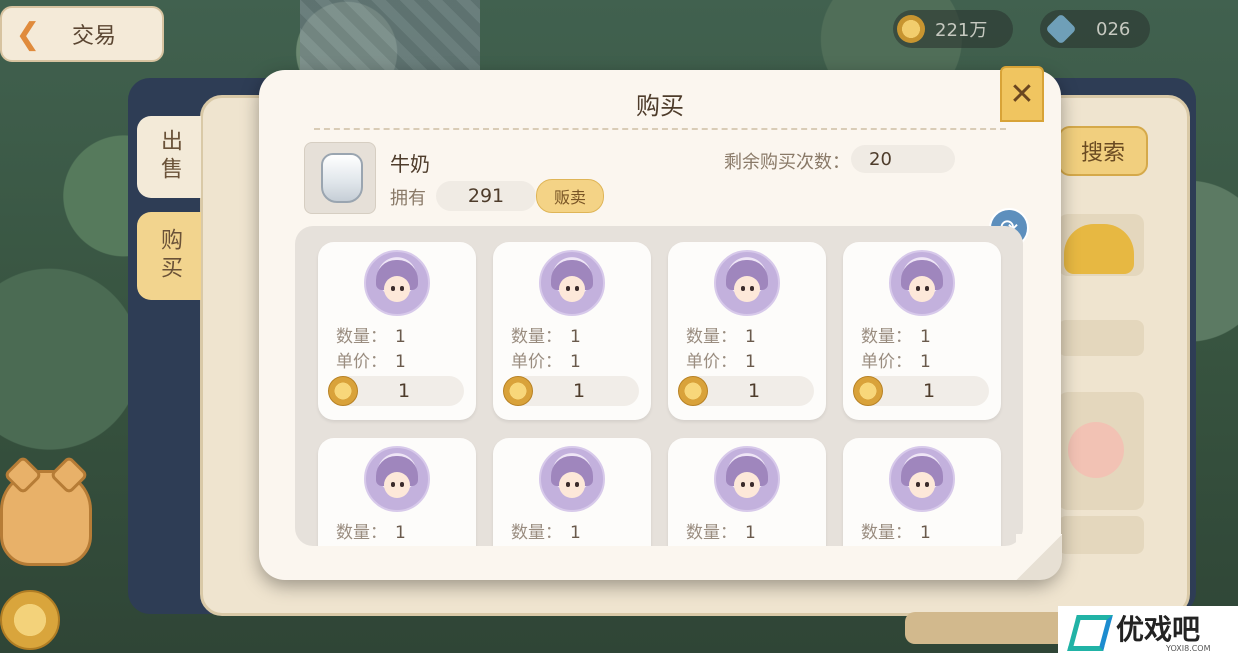  I want to click on tab-sell: 出售, so click(169, 157).